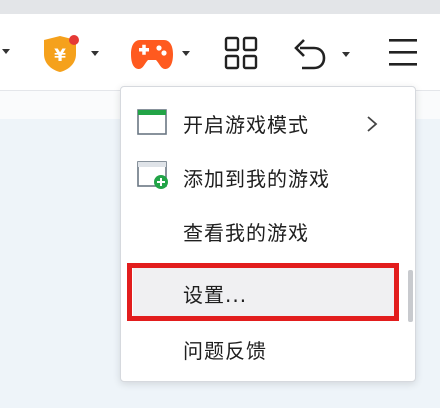  I want to click on undo-button, so click(323, 54).